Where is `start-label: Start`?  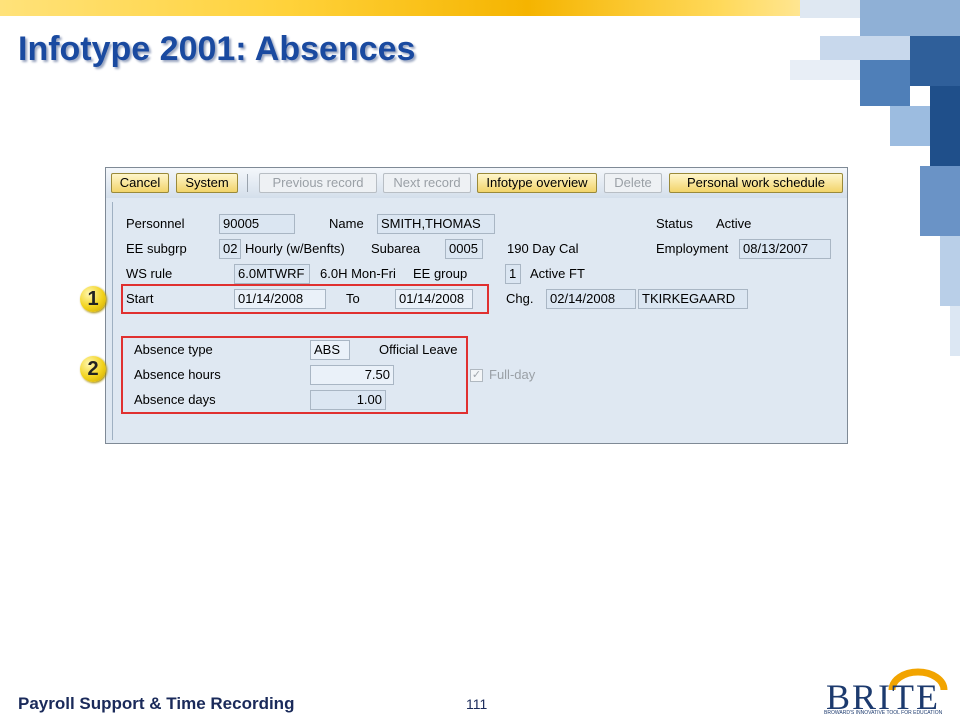
start-label: Start is located at coordinates (140, 298).